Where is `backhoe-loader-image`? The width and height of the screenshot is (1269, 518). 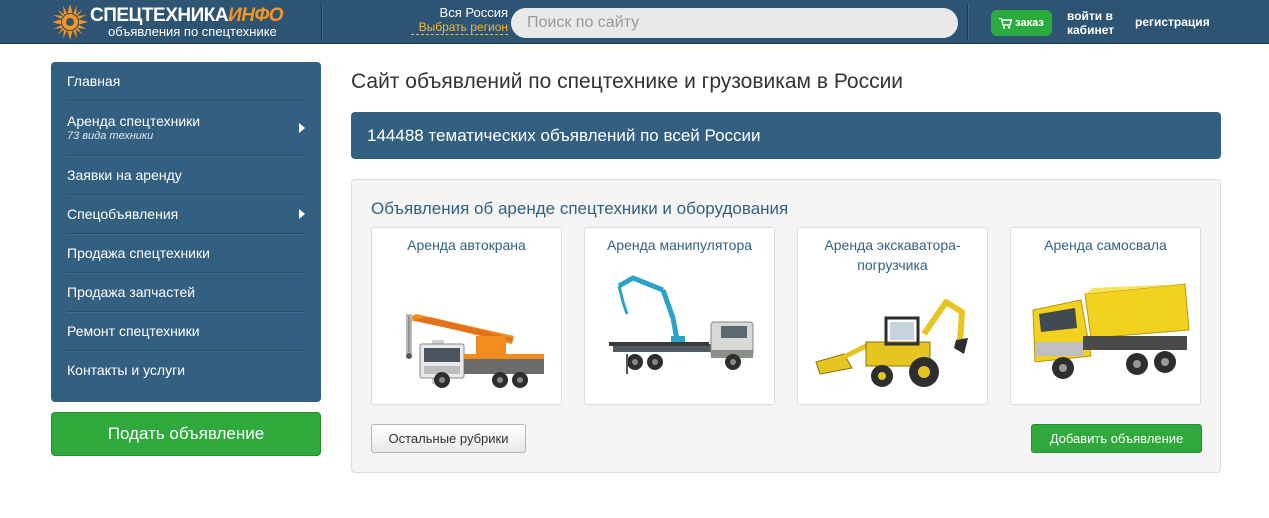 backhoe-loader-image is located at coordinates (891, 343).